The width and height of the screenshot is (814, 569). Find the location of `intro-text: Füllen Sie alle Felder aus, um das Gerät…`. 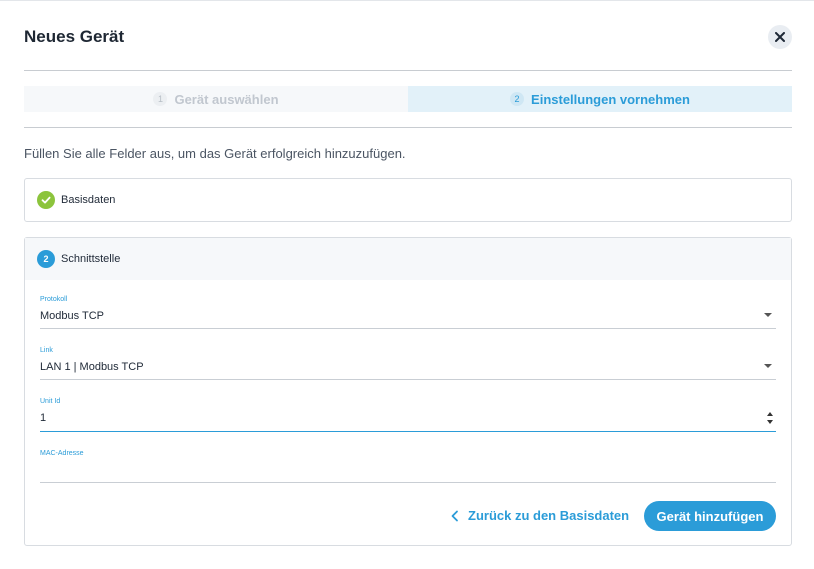

intro-text: Füllen Sie alle Felder aus, um das Gerät… is located at coordinates (215, 153).